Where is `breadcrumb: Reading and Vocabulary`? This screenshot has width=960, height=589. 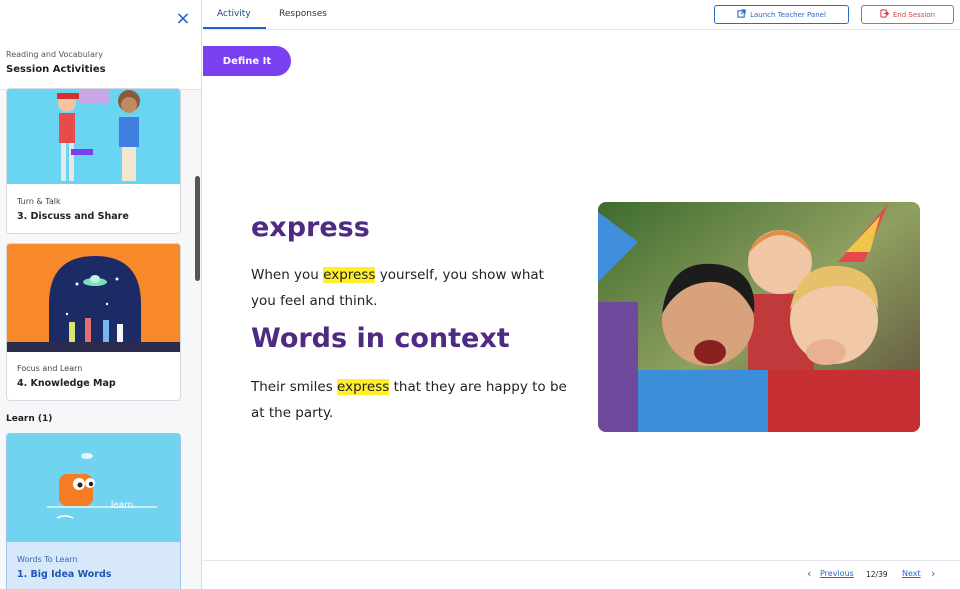 breadcrumb: Reading and Vocabulary is located at coordinates (54, 54).